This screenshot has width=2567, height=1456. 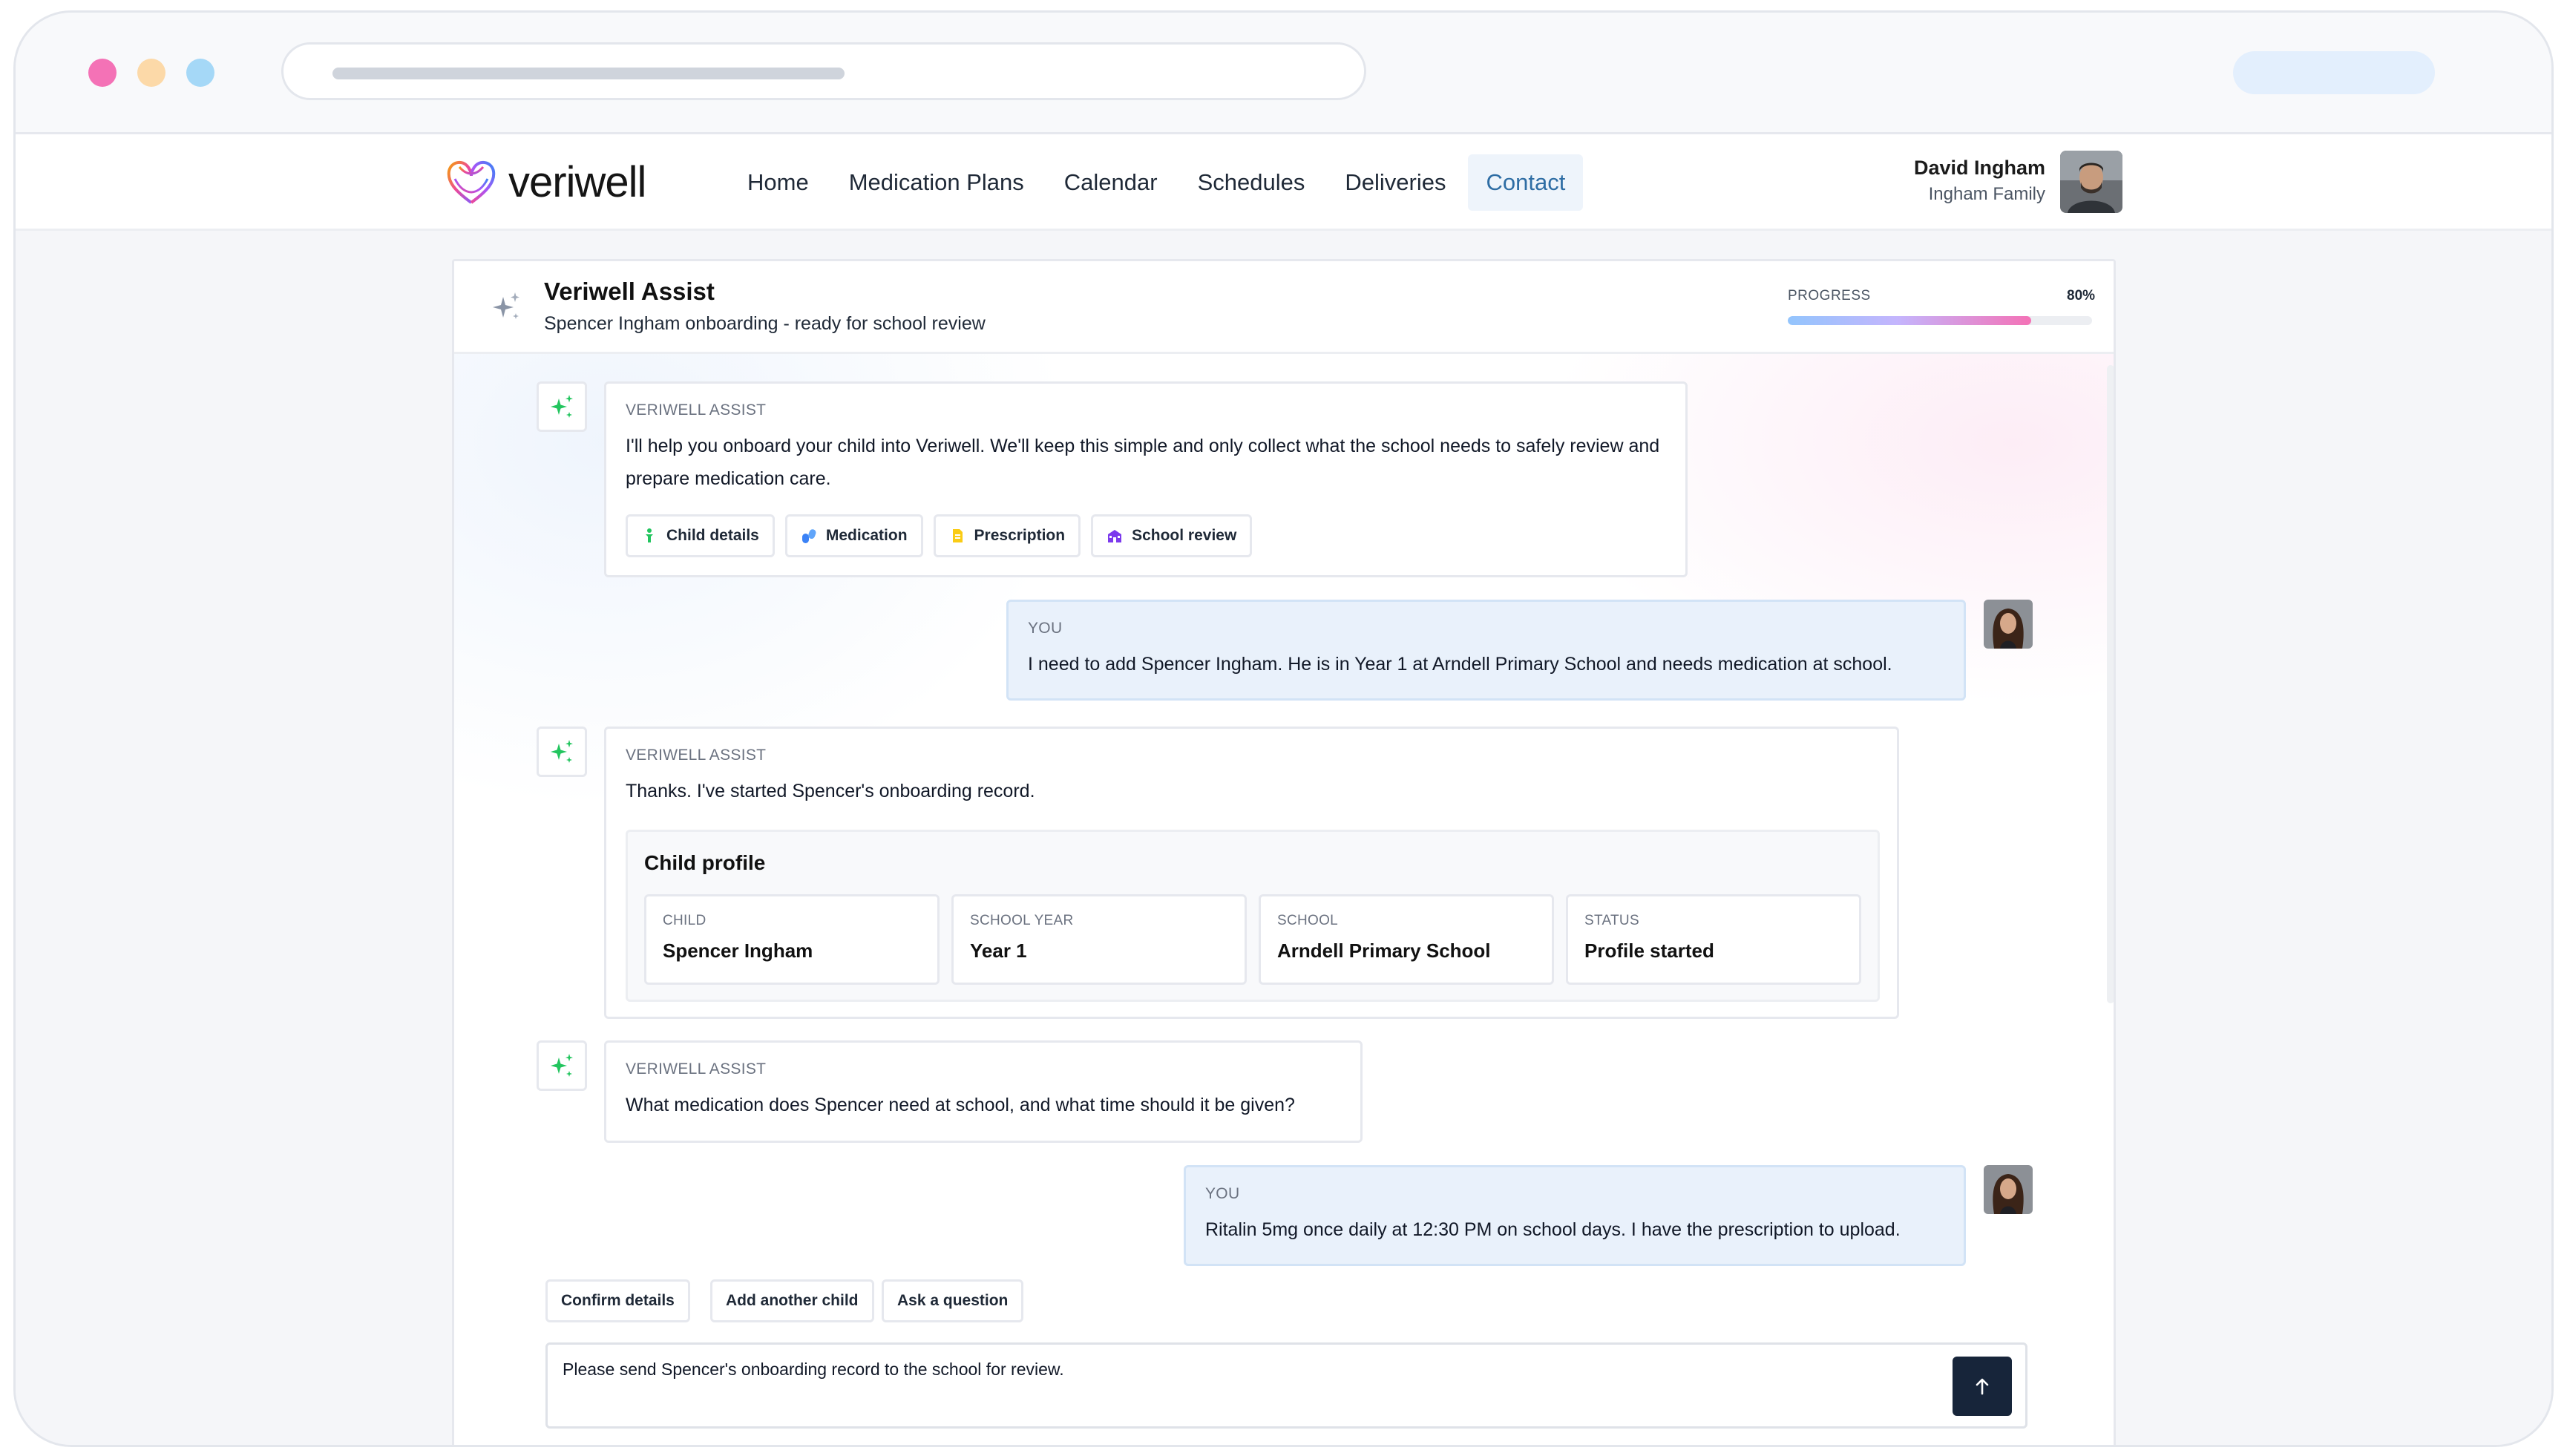 I want to click on minimize-window-dot, so click(x=151, y=73).